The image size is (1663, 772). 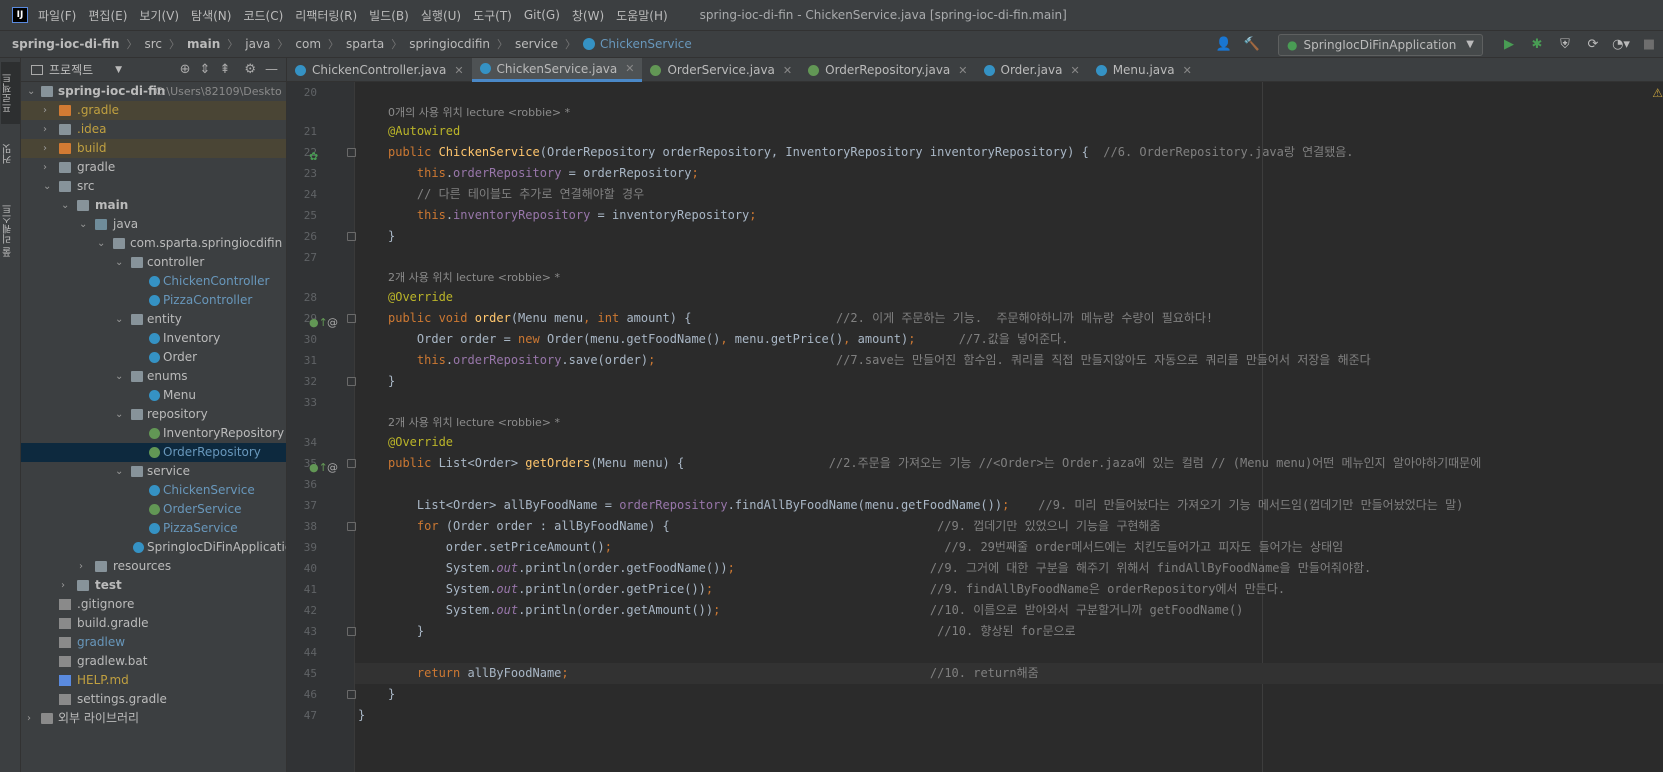 What do you see at coordinates (153, 585) in the screenshot?
I see `tree-item: › test` at bounding box center [153, 585].